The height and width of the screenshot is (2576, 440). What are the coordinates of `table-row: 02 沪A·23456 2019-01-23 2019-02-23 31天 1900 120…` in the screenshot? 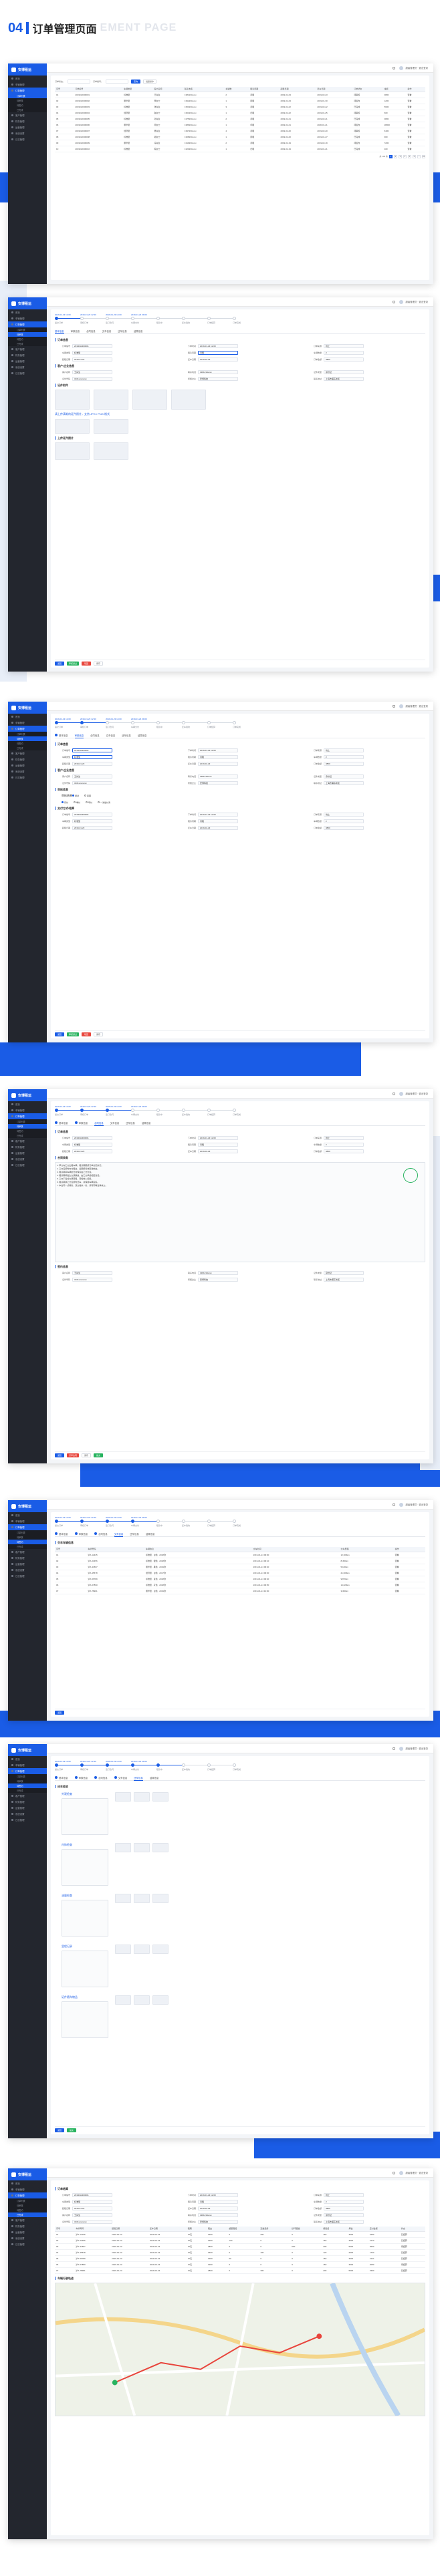 It's located at (240, 2240).